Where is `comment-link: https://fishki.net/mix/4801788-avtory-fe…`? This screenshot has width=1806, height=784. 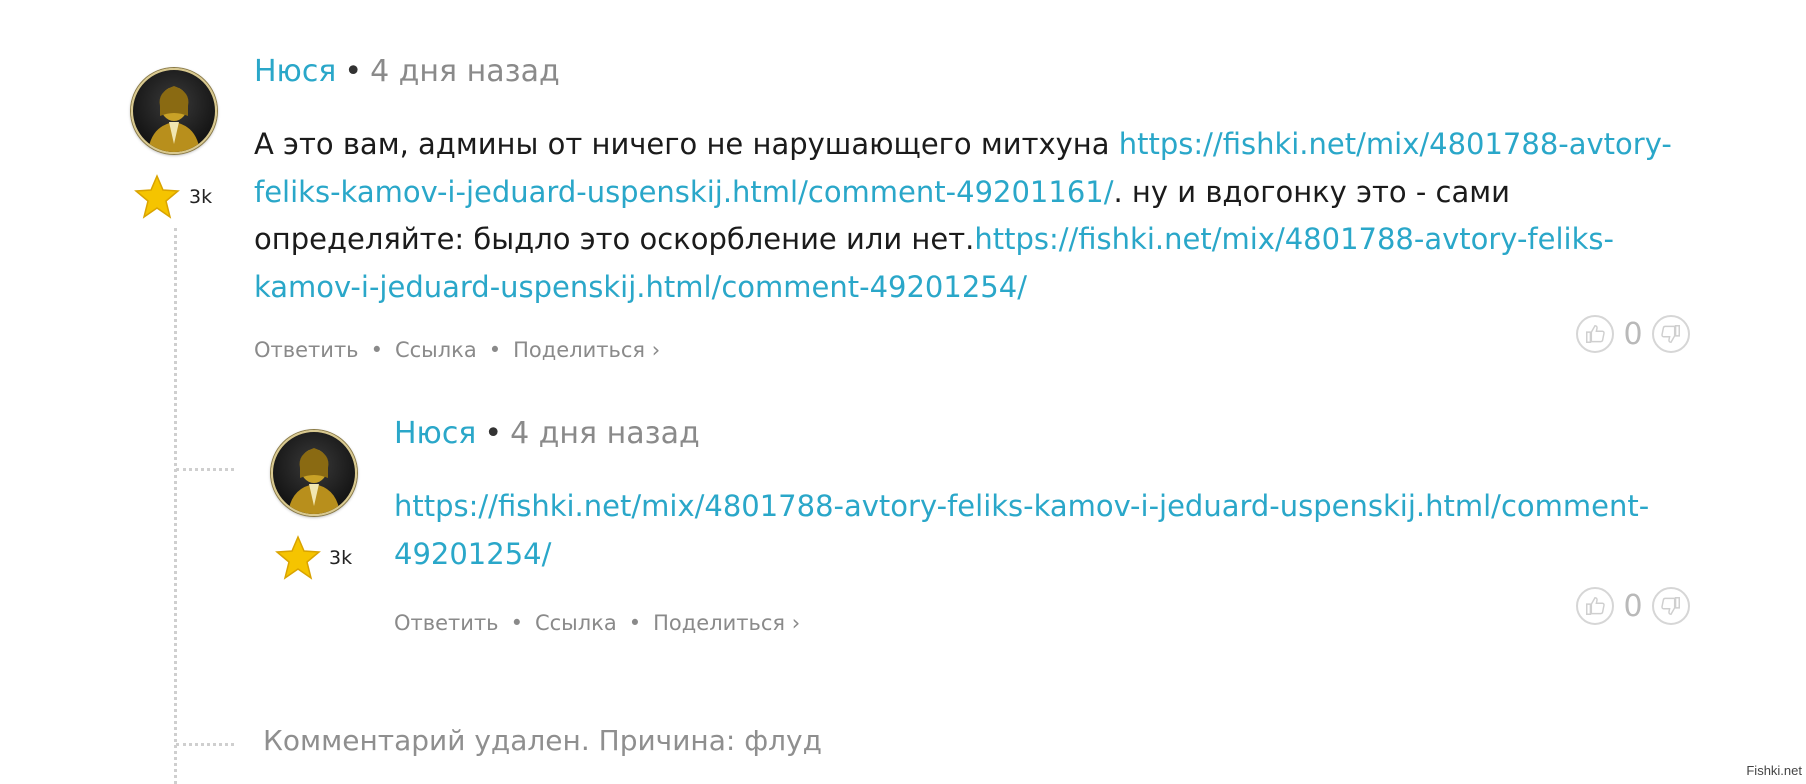 comment-link: https://fishki.net/mix/4801788-avtory-fe… is located at coordinates (1021, 530).